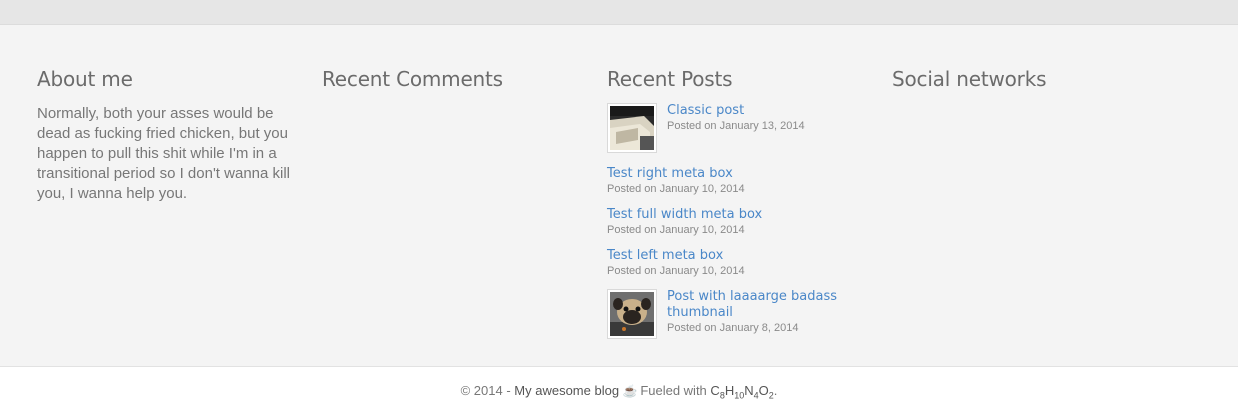 This screenshot has width=1238, height=413. I want to click on post-link: Post with laaaarge badass thumbnail, so click(767, 305).